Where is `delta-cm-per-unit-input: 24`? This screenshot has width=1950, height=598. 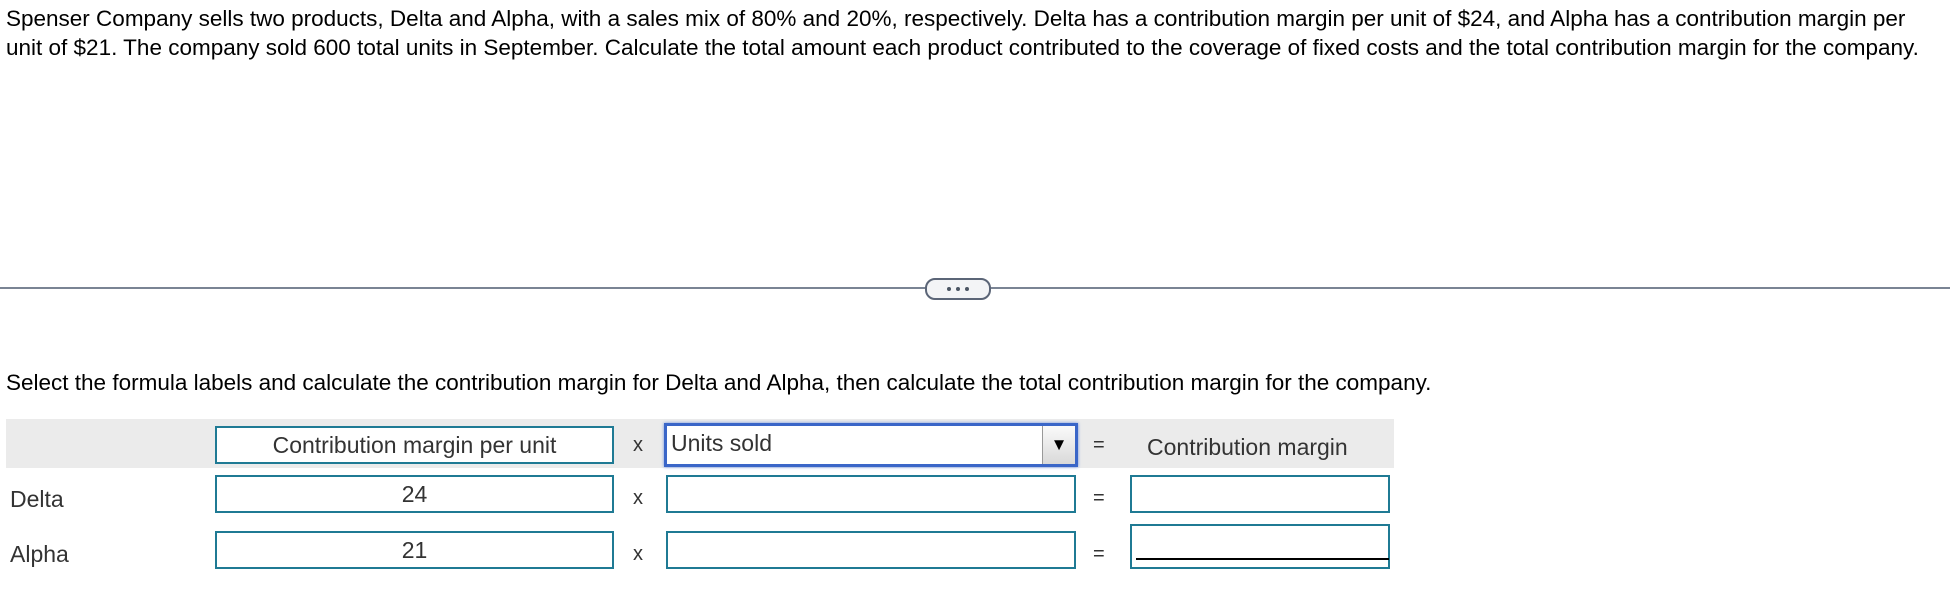 delta-cm-per-unit-input: 24 is located at coordinates (414, 494).